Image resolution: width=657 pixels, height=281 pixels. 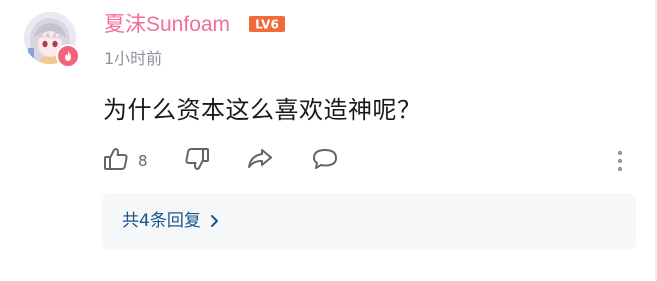 What do you see at coordinates (167, 25) in the screenshot?
I see `username: 夏沫Sunfoam` at bounding box center [167, 25].